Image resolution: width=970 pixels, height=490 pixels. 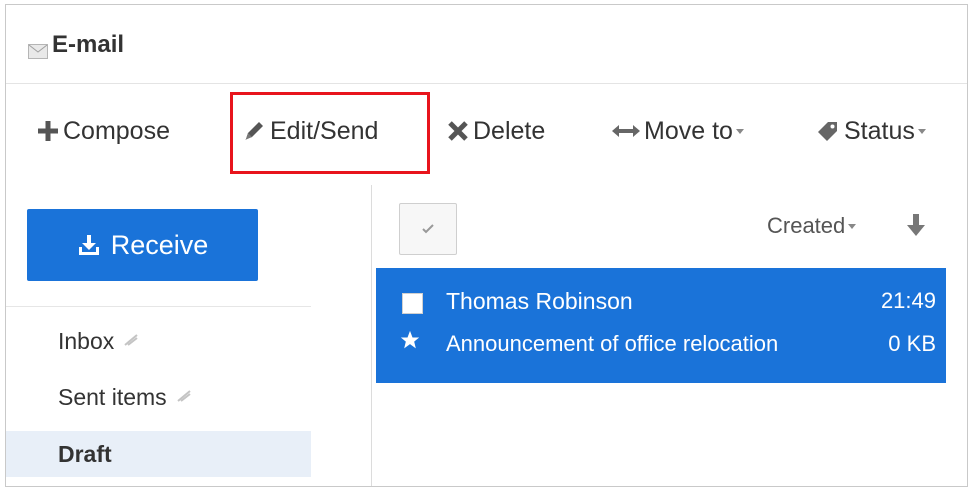 I want to click on sort-dropdown: Created, so click(x=812, y=226).